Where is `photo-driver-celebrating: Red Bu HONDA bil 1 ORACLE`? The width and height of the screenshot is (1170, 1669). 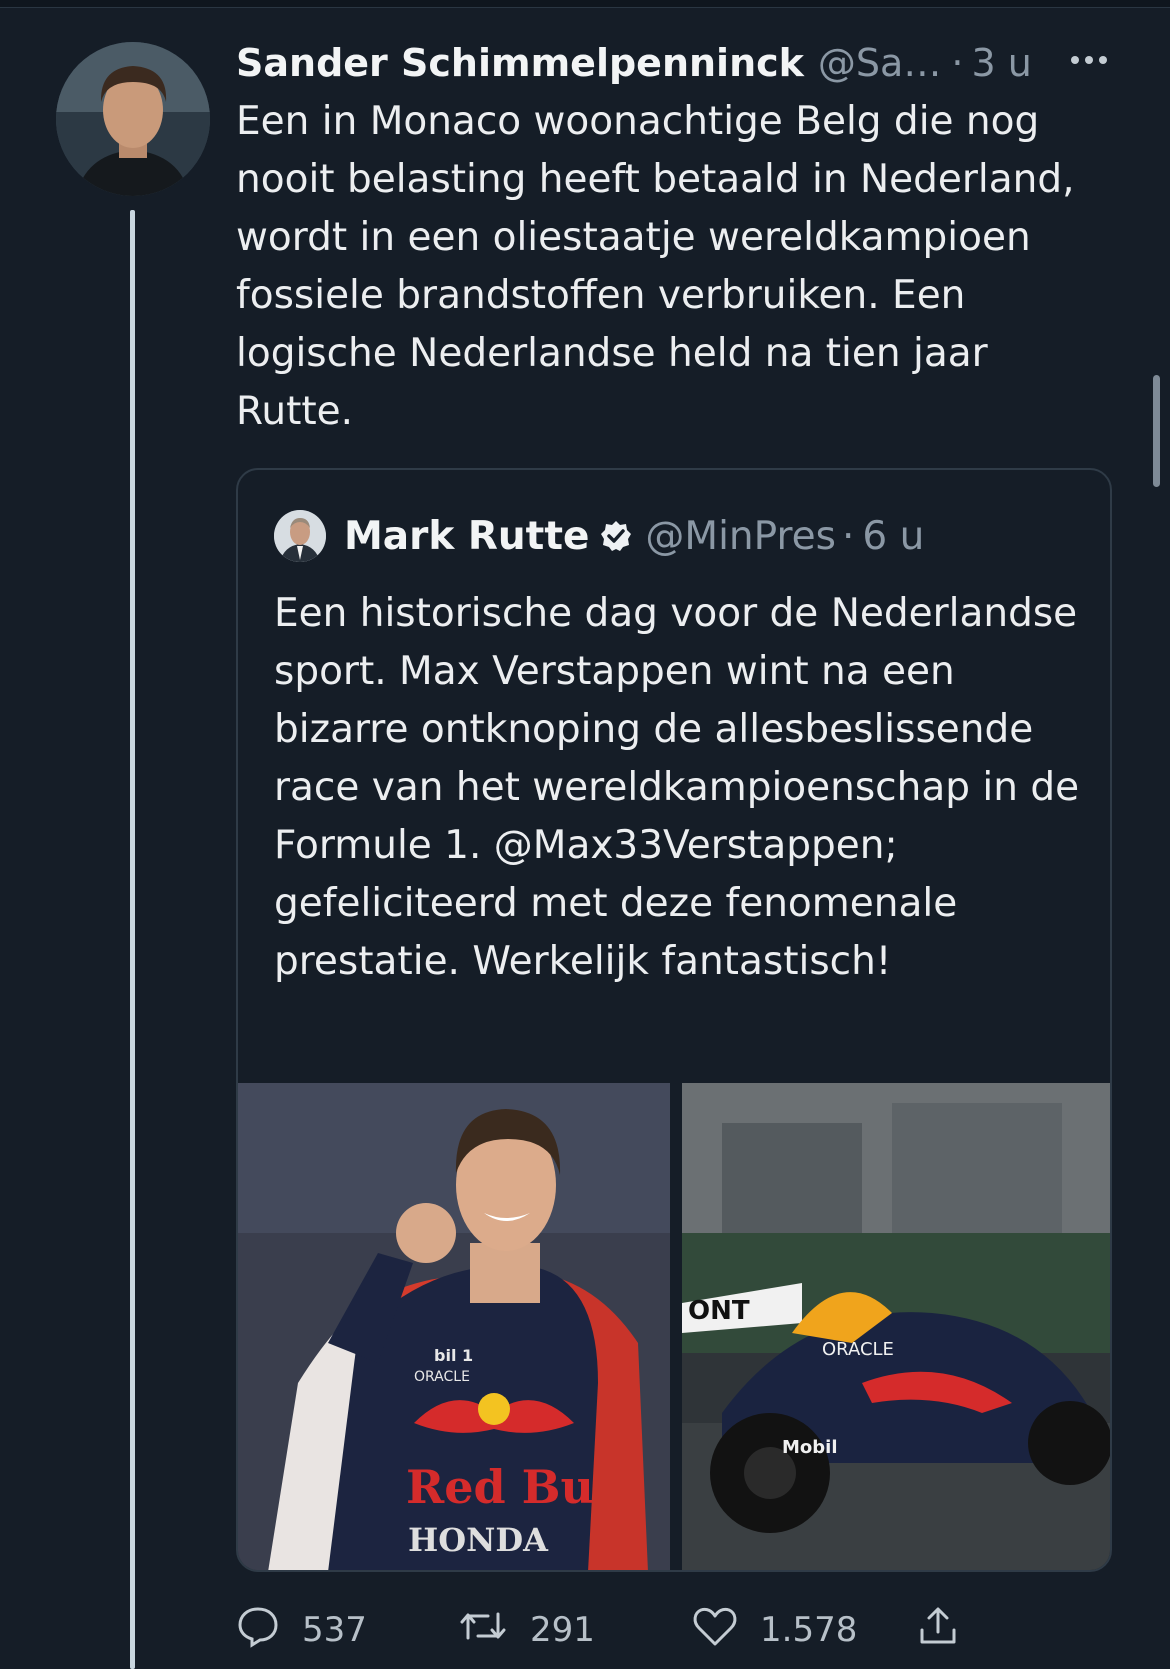 photo-driver-celebrating: Red Bu HONDA bil 1 ORACLE is located at coordinates (454, 1326).